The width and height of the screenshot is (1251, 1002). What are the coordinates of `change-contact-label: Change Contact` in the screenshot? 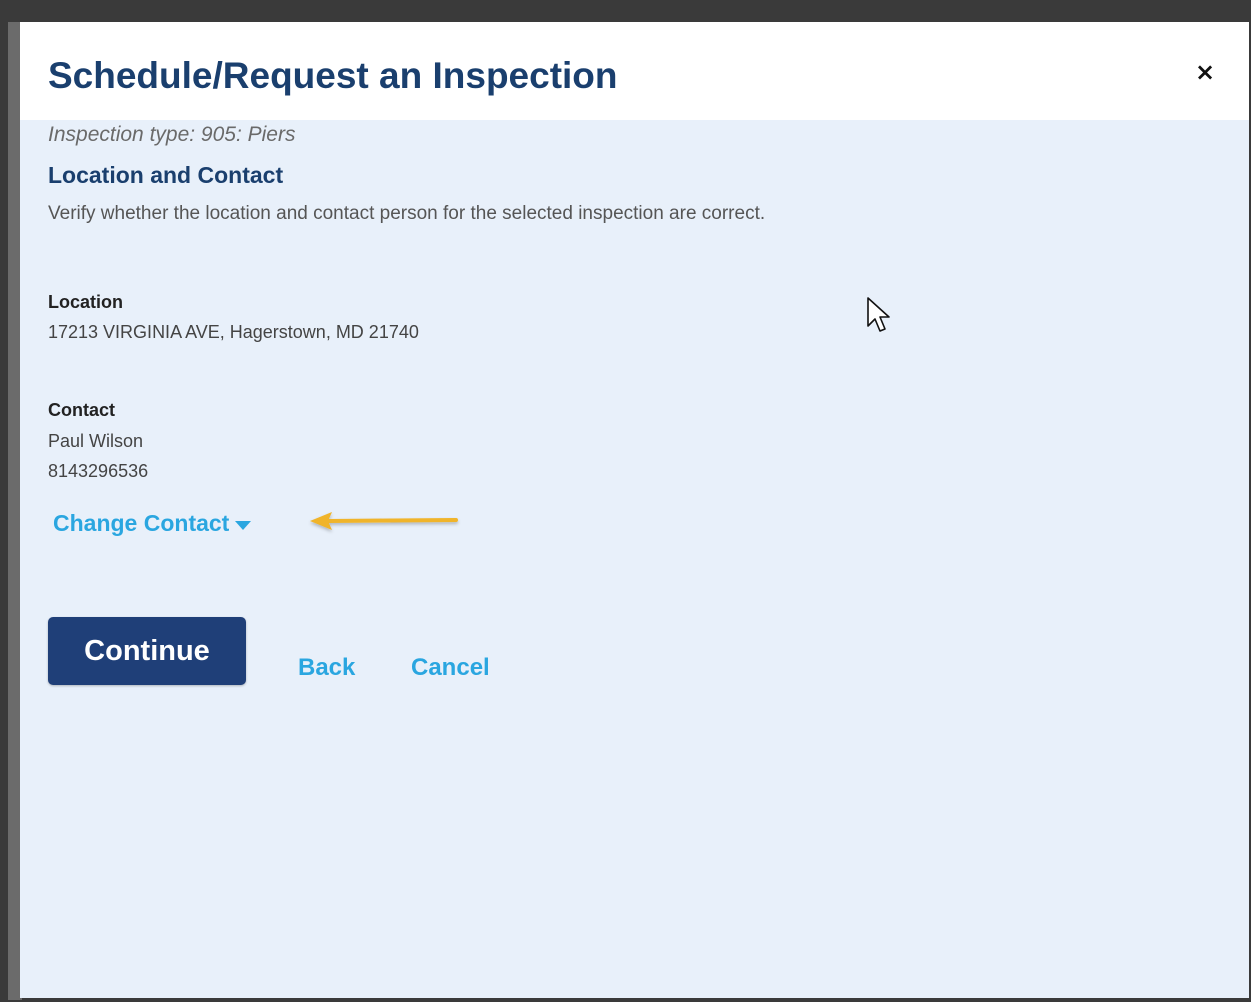 It's located at (141, 523).